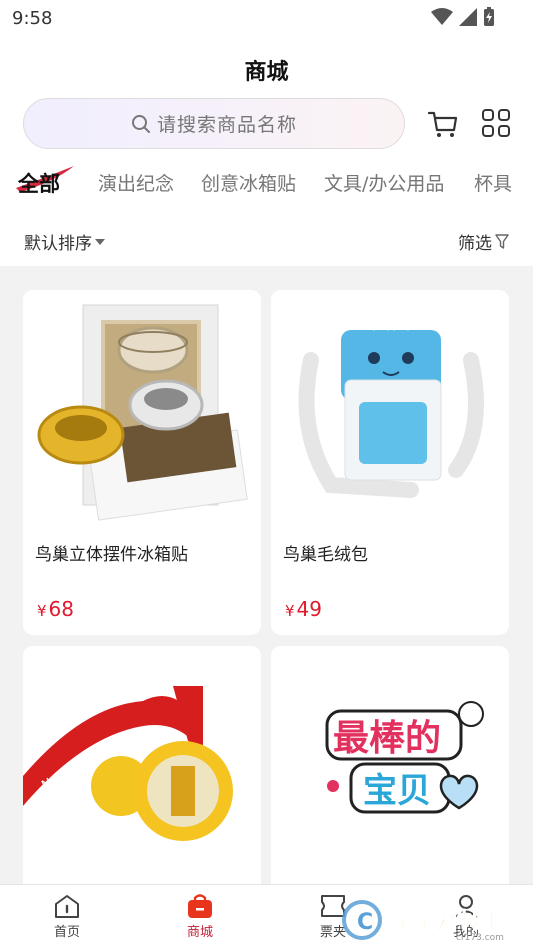 The height and width of the screenshot is (948, 533). What do you see at coordinates (489, 16) in the screenshot?
I see `battery-icon` at bounding box center [489, 16].